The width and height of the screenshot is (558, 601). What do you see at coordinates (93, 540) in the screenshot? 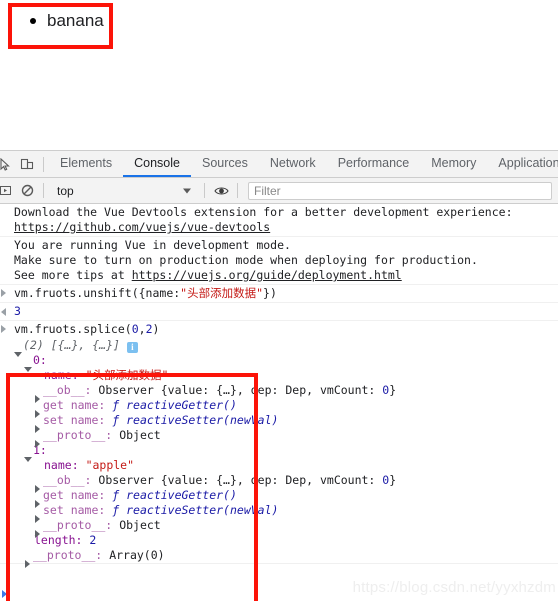
I see `property-value: 2` at bounding box center [93, 540].